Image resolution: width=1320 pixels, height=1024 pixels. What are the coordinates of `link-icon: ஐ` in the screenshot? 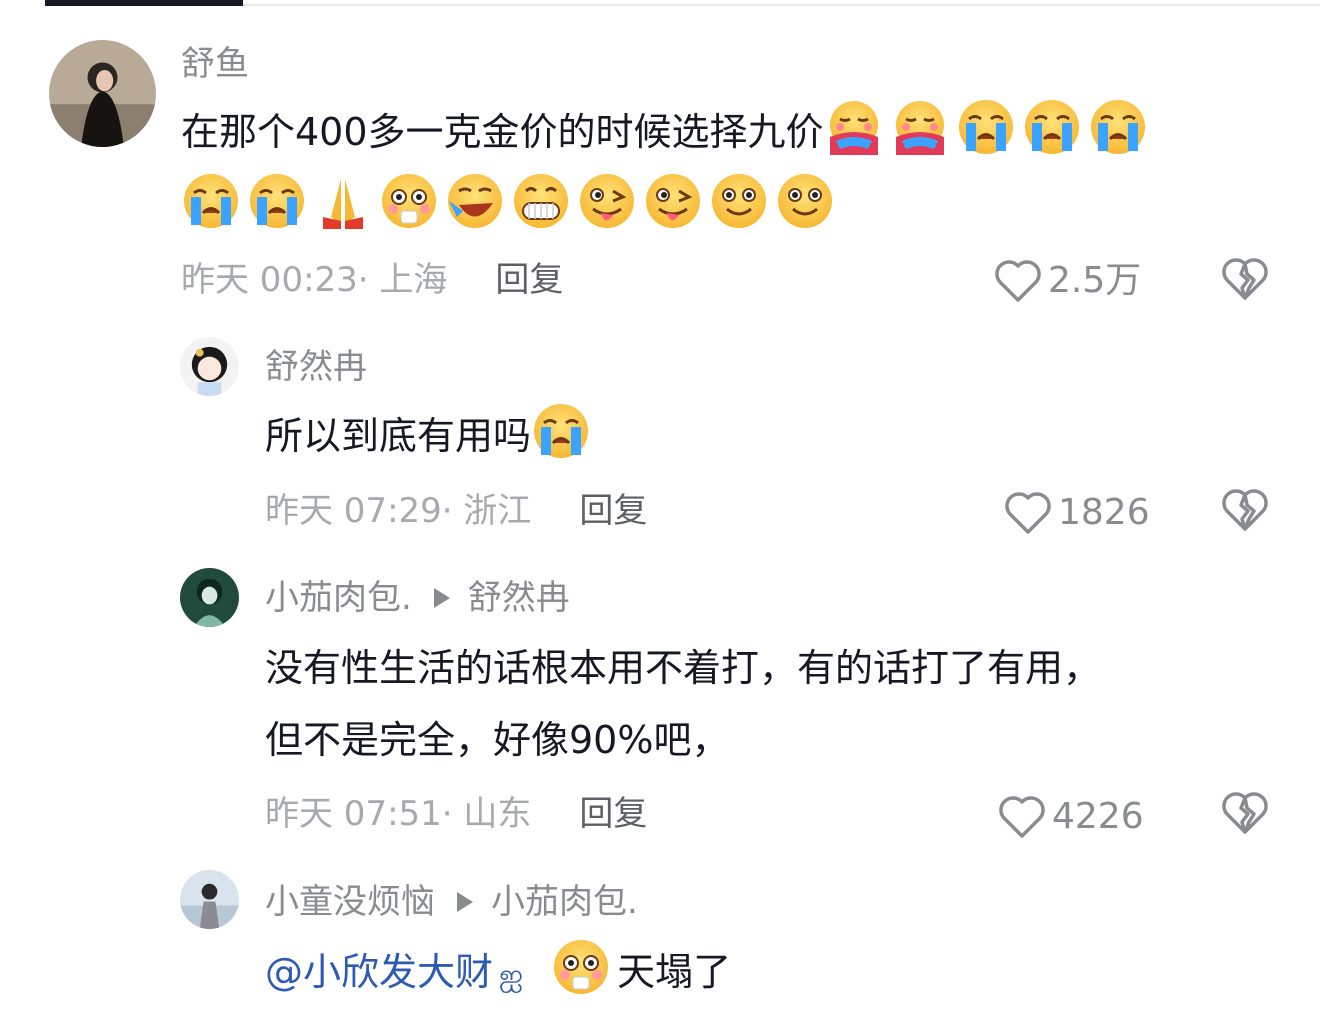 It's located at (511, 975).